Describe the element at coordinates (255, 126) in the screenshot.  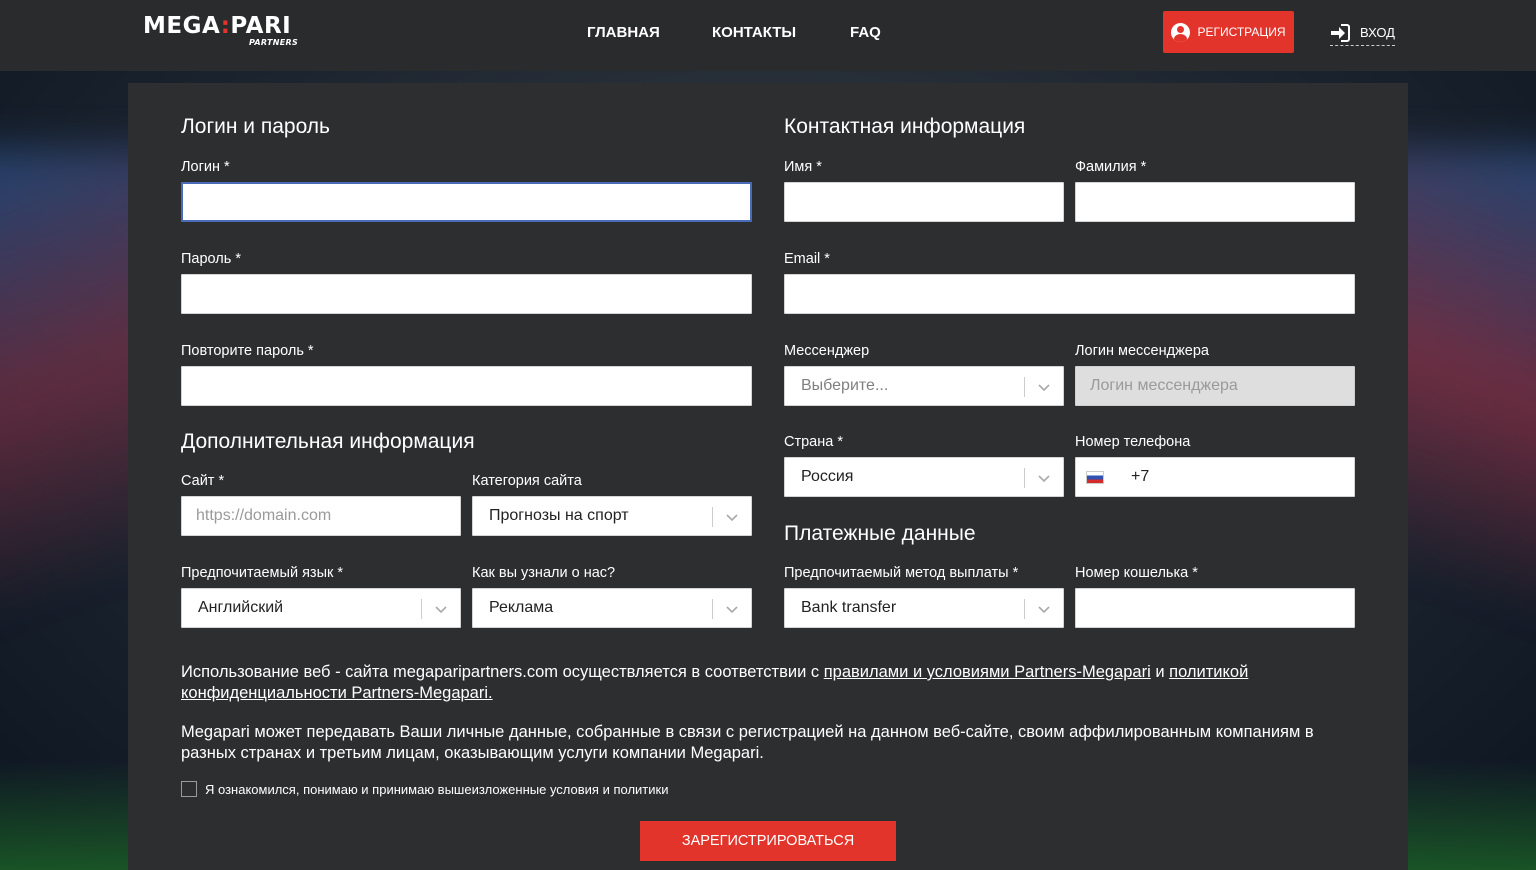
I see `login-section-title: Логин и пароль` at that location.